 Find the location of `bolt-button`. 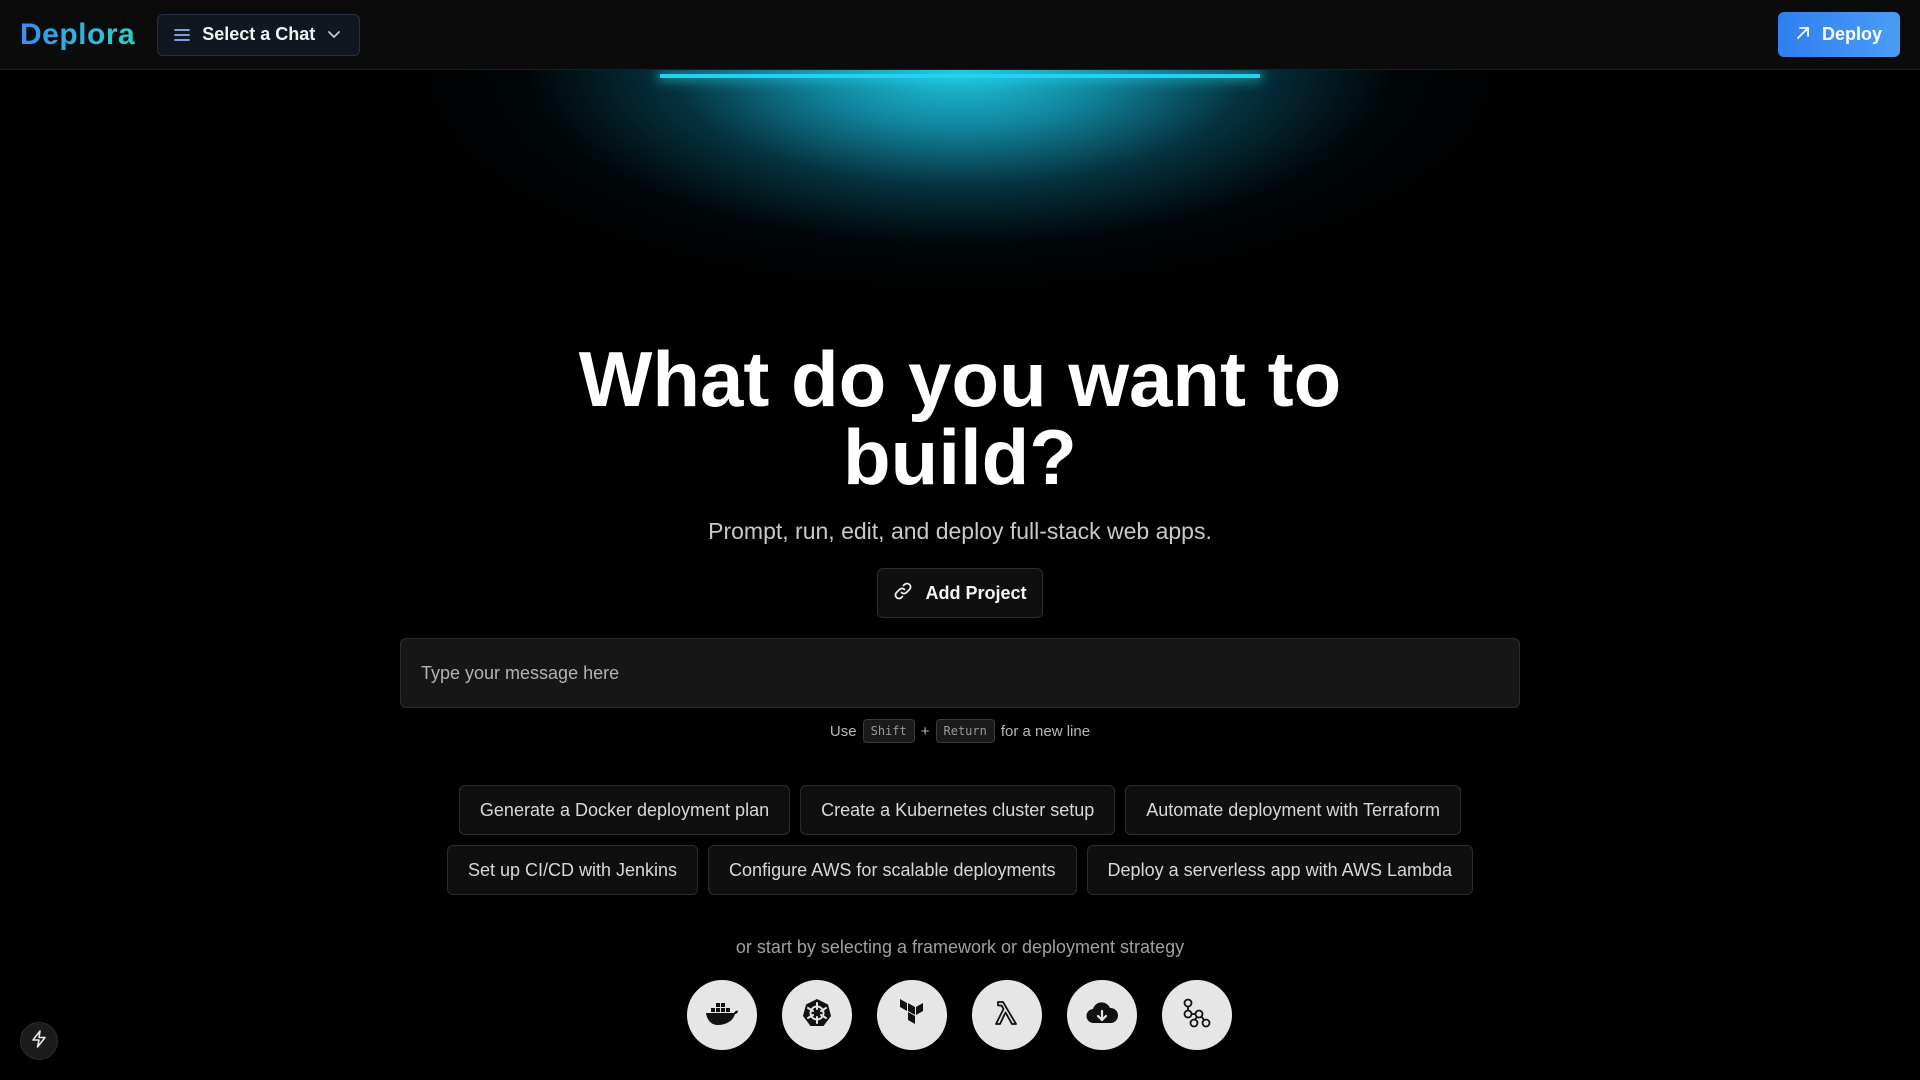

bolt-button is located at coordinates (39, 1041).